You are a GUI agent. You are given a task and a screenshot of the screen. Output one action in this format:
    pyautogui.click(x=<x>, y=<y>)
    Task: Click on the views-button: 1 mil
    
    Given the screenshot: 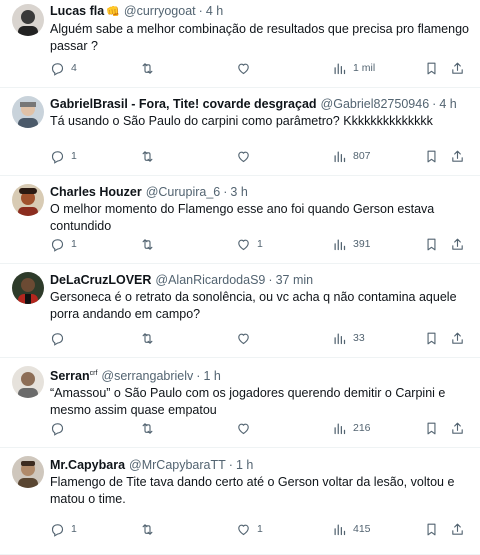 What is the action you would take?
    pyautogui.click(x=353, y=68)
    